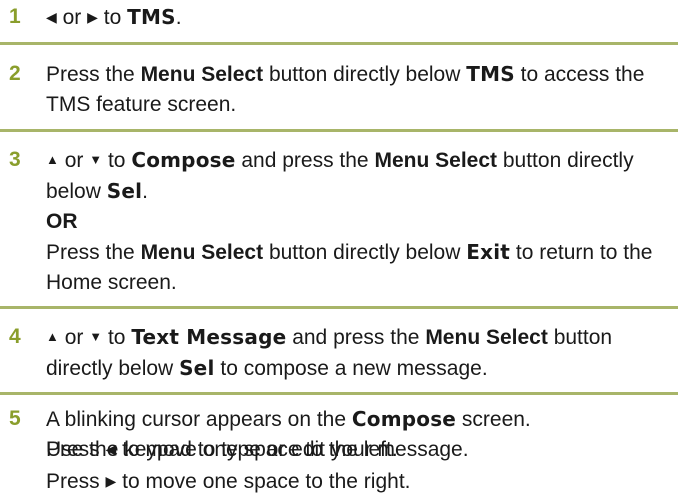  Describe the element at coordinates (15, 16) in the screenshot. I see `step-number: 1` at that location.